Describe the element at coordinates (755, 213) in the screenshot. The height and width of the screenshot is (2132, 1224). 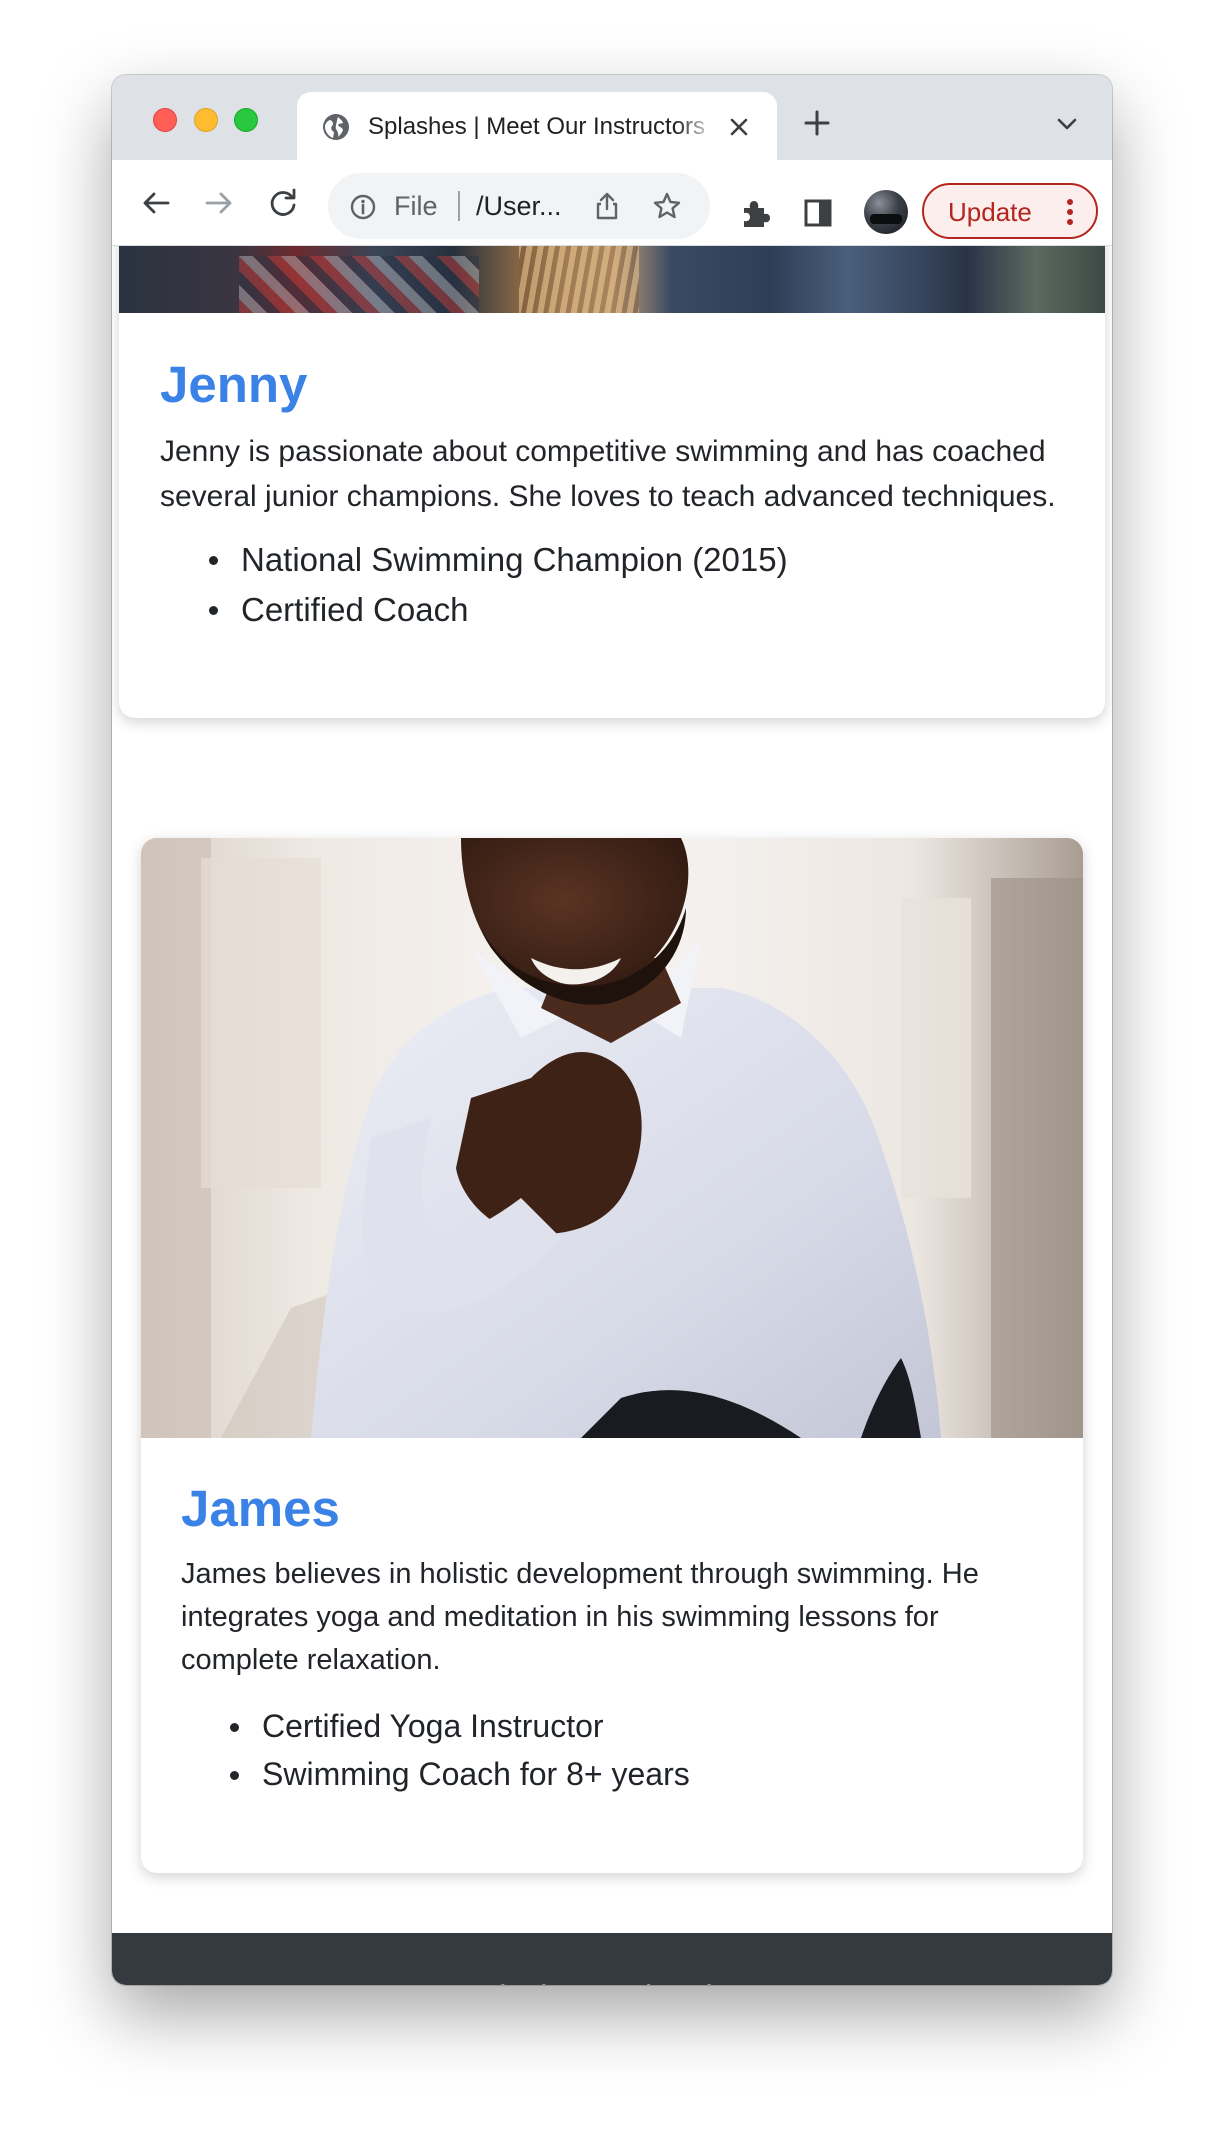
I see `puzzle-icon` at that location.